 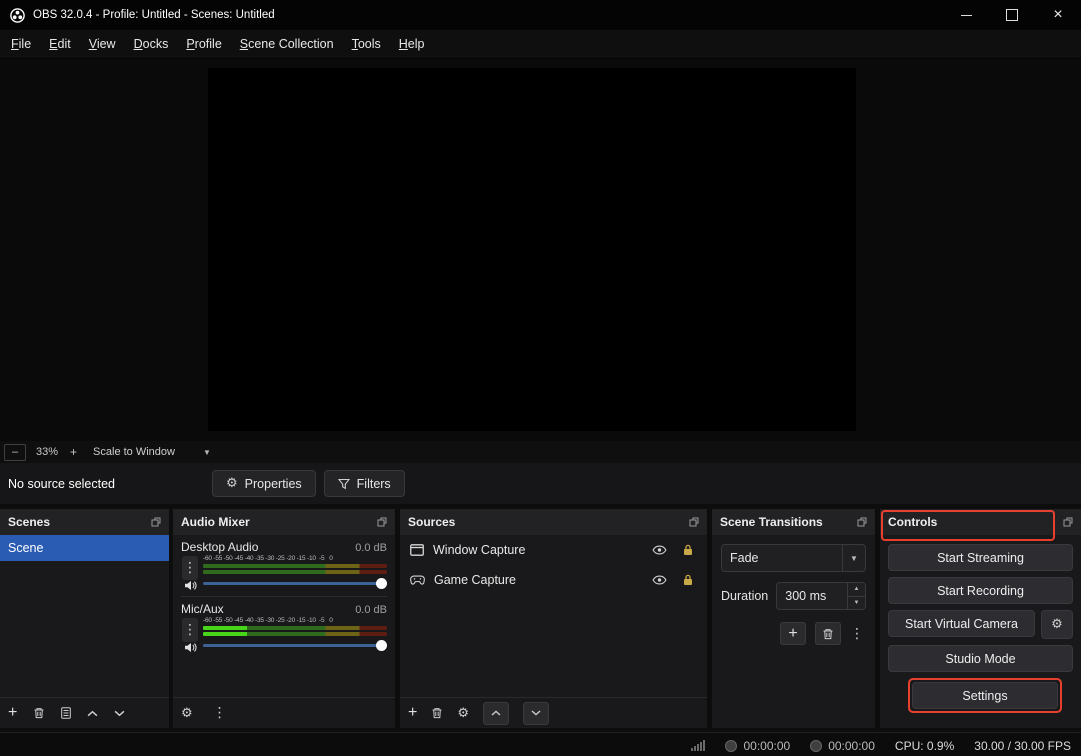 I want to click on close-icon: ×, so click(x=1058, y=14).